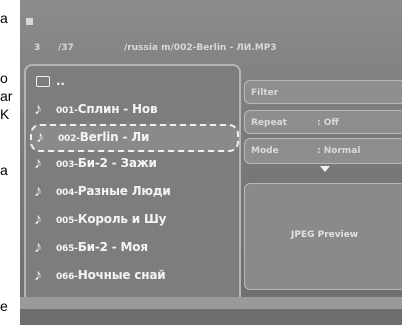 The image size is (402, 325). I want to click on track-number: 003-, so click(67, 165).